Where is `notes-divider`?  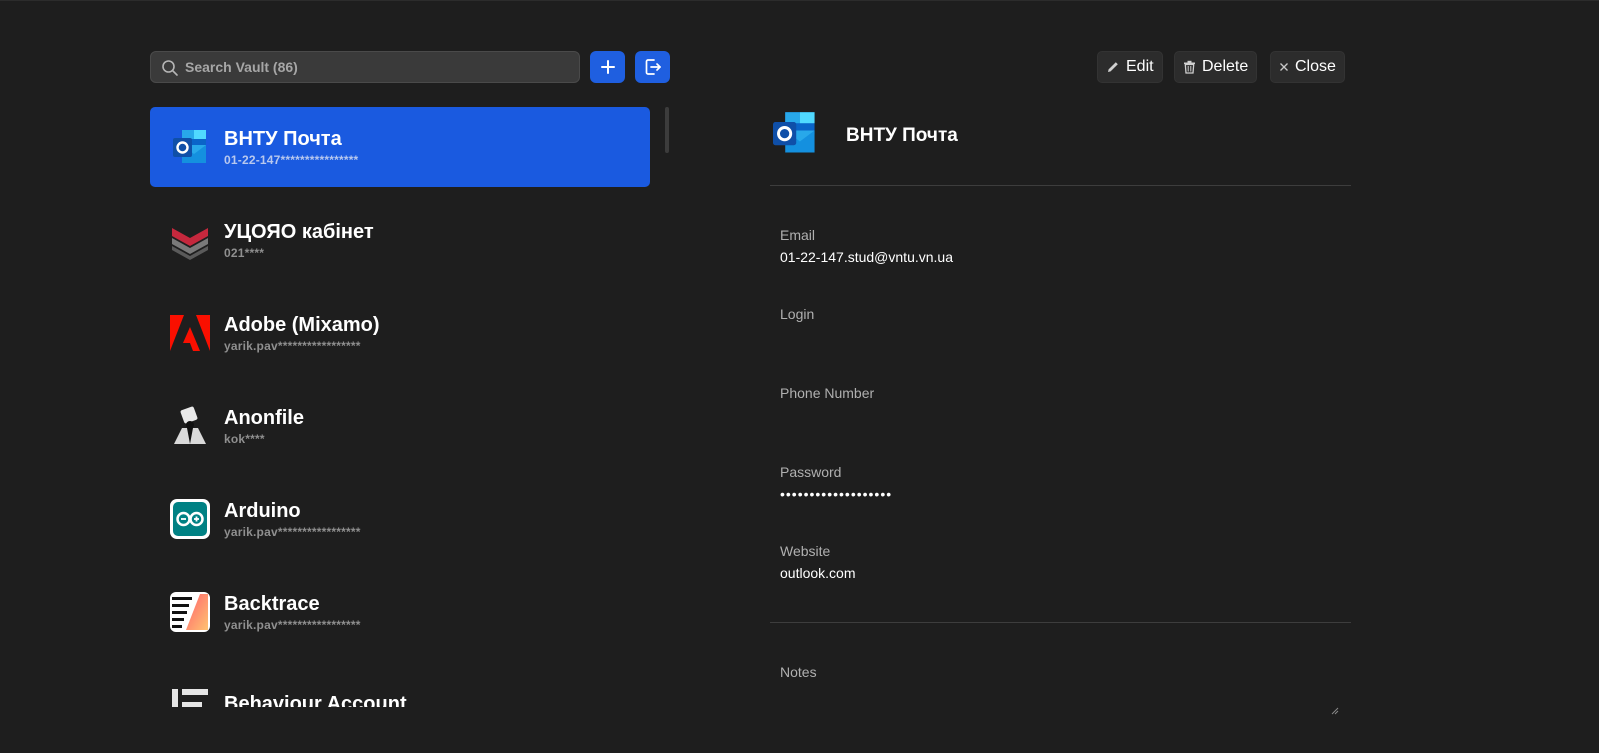 notes-divider is located at coordinates (1060, 622).